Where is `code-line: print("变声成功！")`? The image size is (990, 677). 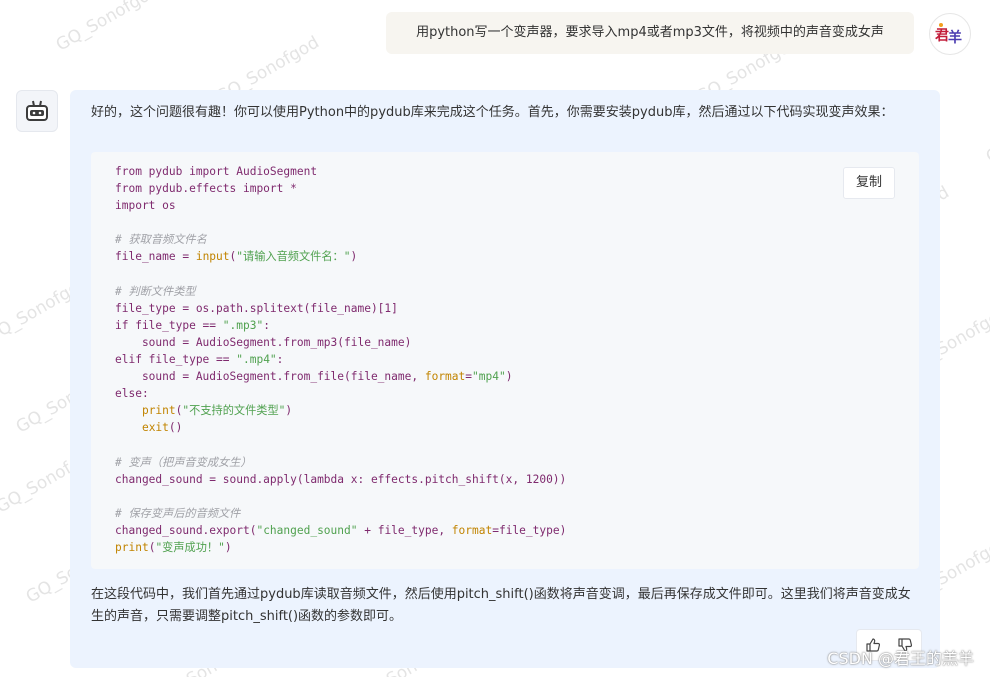
code-line: print("变声成功！") is located at coordinates (173, 548).